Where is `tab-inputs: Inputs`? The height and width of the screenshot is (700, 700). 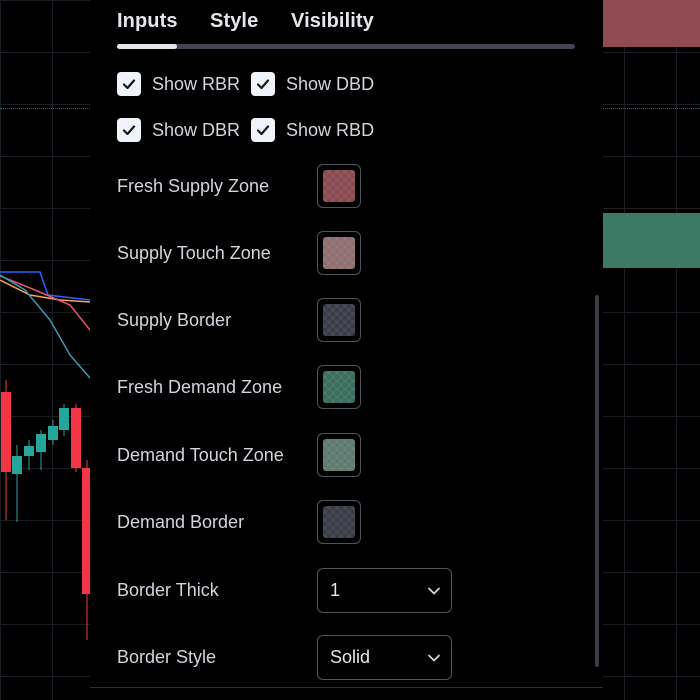
tab-inputs: Inputs is located at coordinates (147, 21).